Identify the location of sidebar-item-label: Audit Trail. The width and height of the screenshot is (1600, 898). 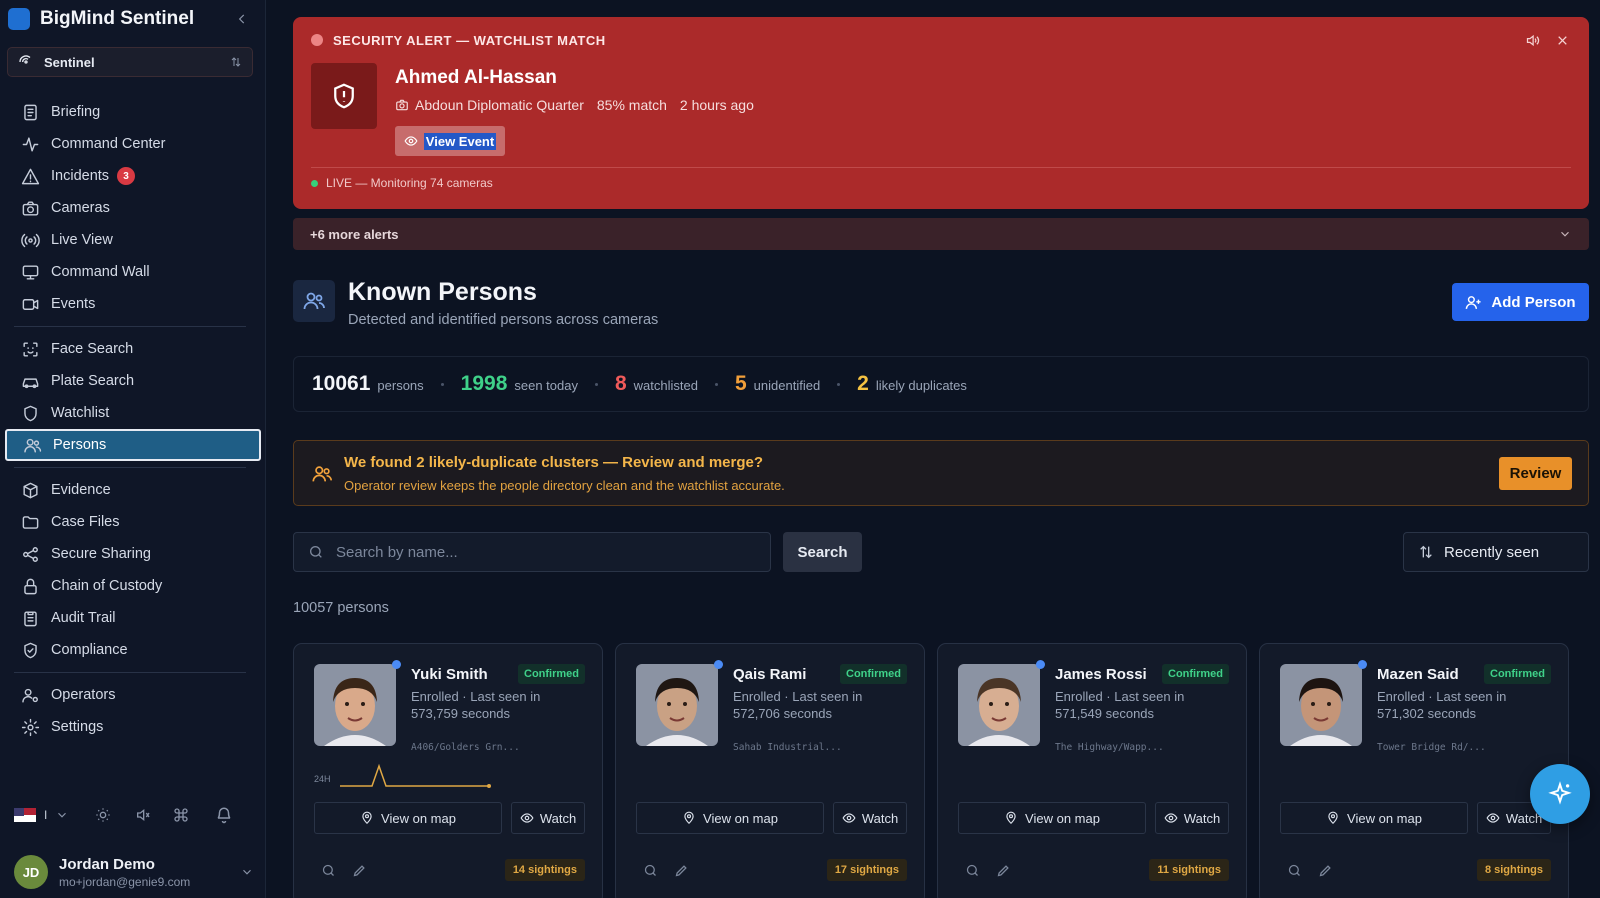
(83, 618).